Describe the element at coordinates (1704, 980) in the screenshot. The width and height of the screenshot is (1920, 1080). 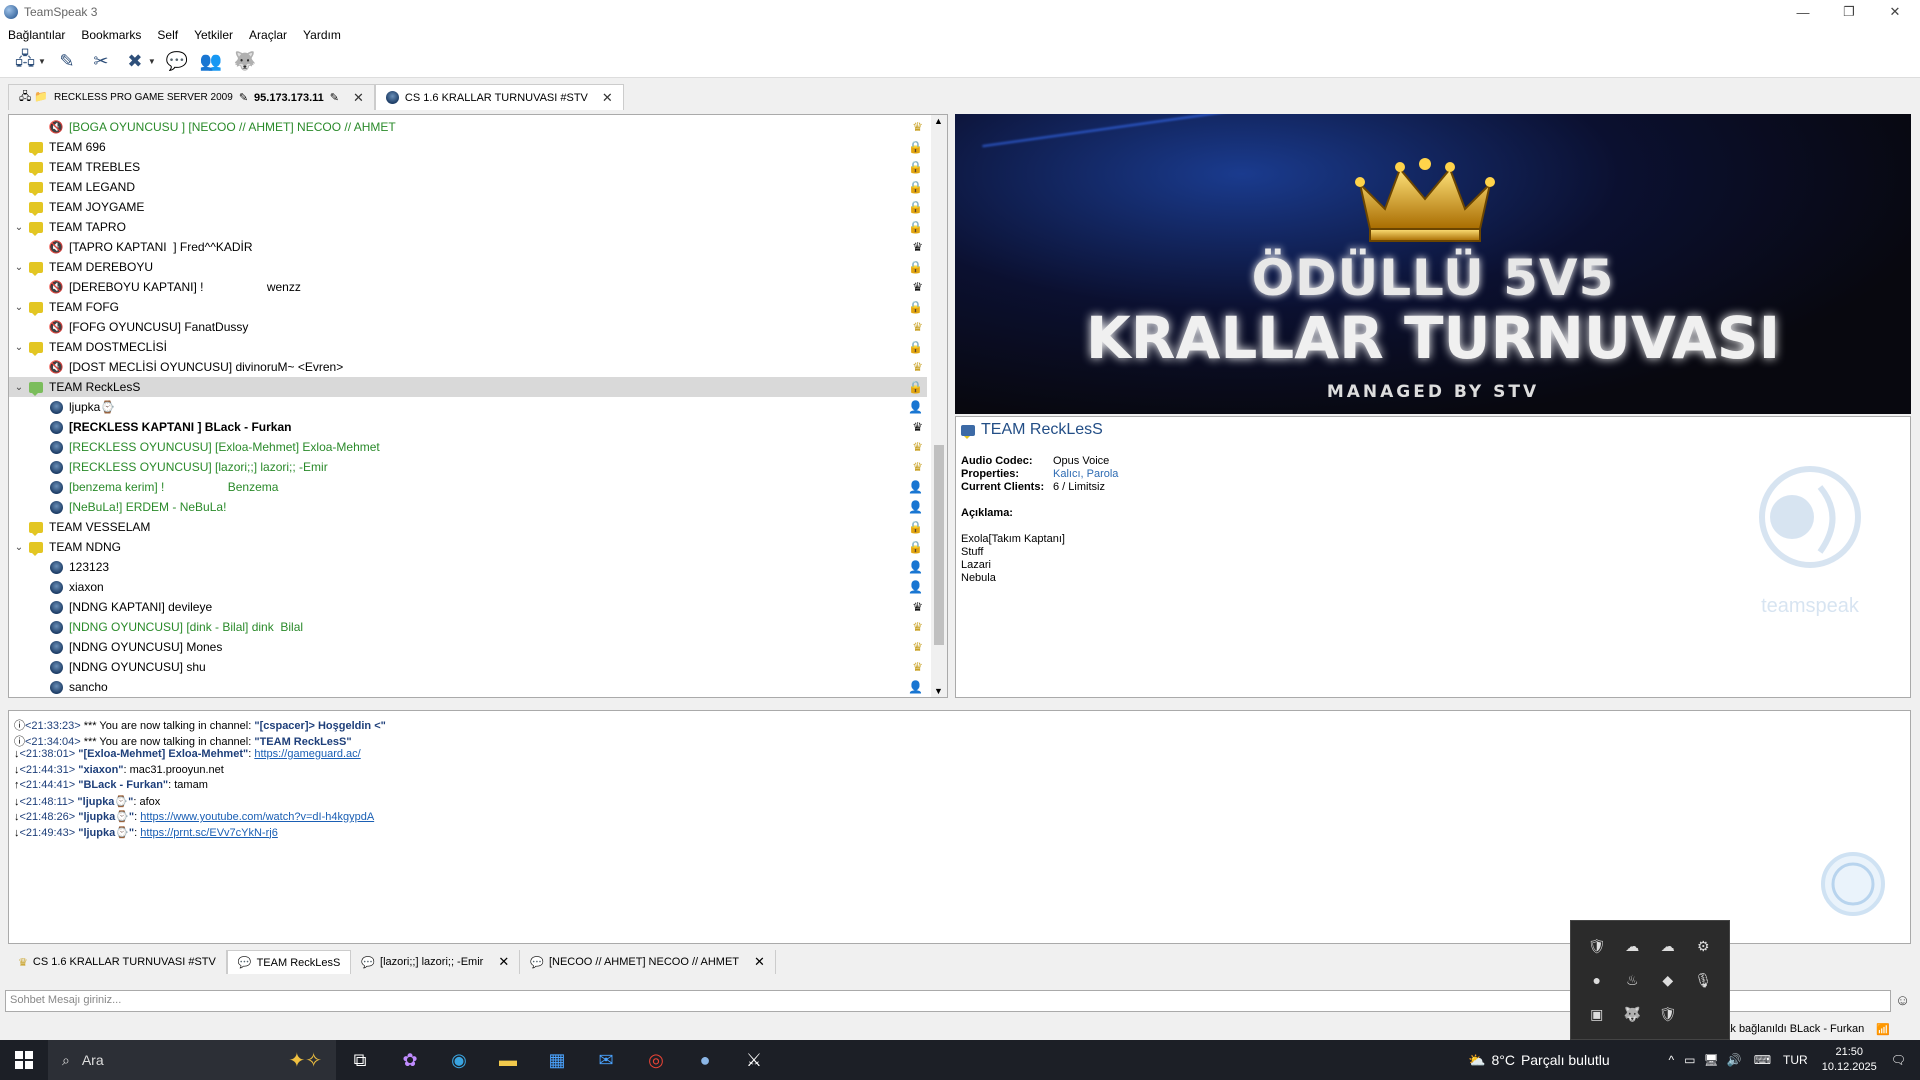
I see `microphone-icon: 🎙` at that location.